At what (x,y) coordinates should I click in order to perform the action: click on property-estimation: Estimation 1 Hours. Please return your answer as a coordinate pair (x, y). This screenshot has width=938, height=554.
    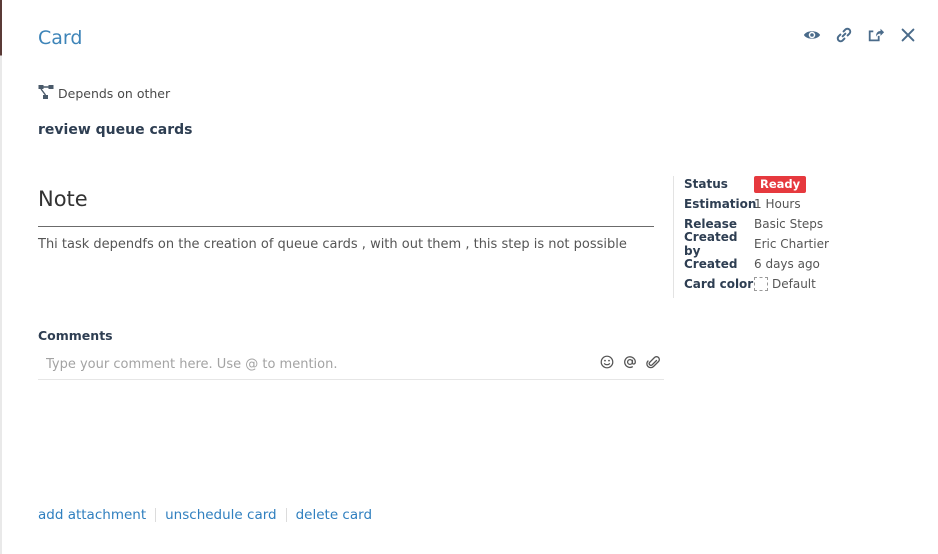
    Looking at the image, I should click on (756, 204).